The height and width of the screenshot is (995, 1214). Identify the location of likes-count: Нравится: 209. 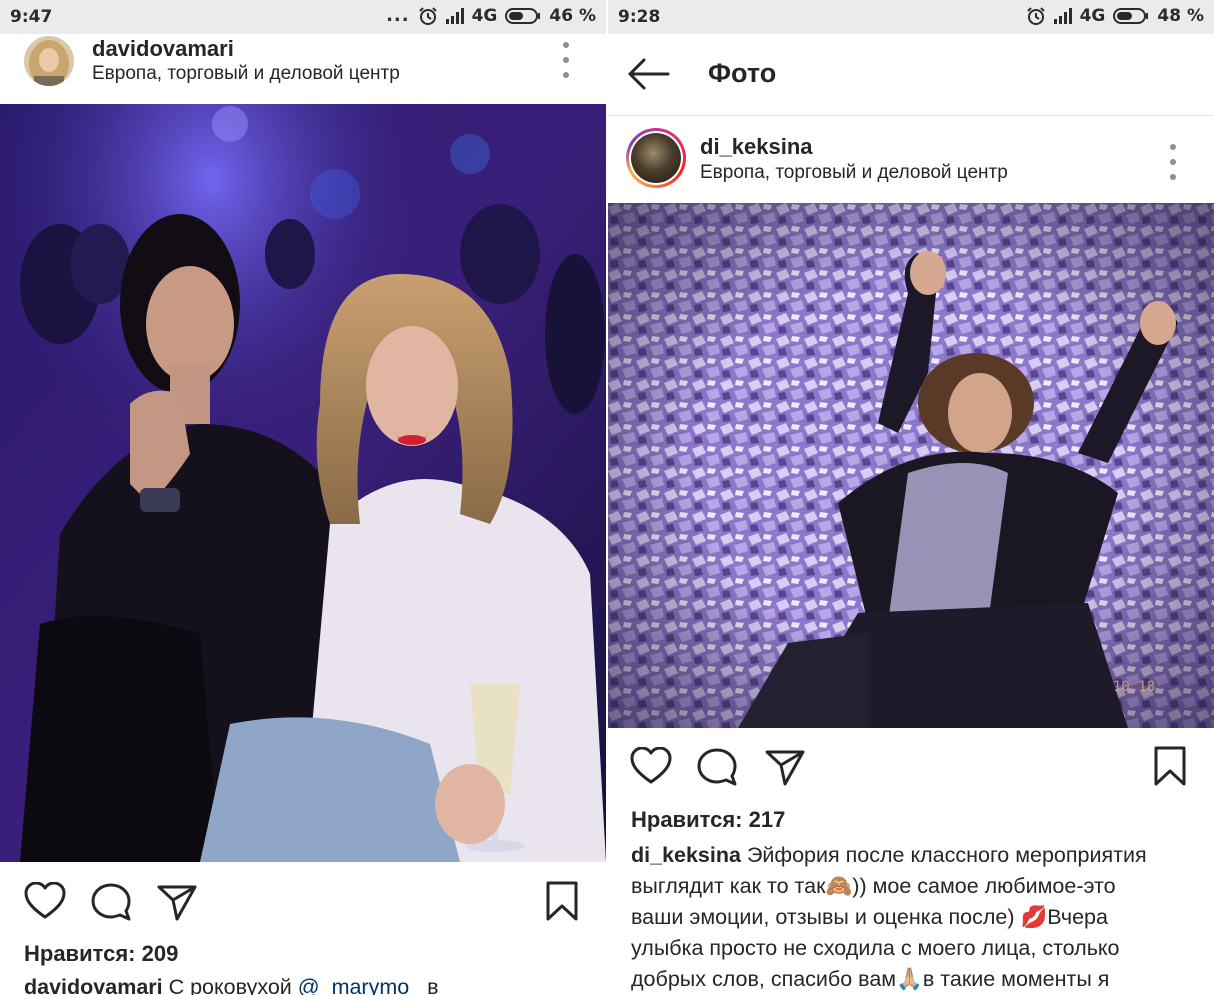
(101, 954).